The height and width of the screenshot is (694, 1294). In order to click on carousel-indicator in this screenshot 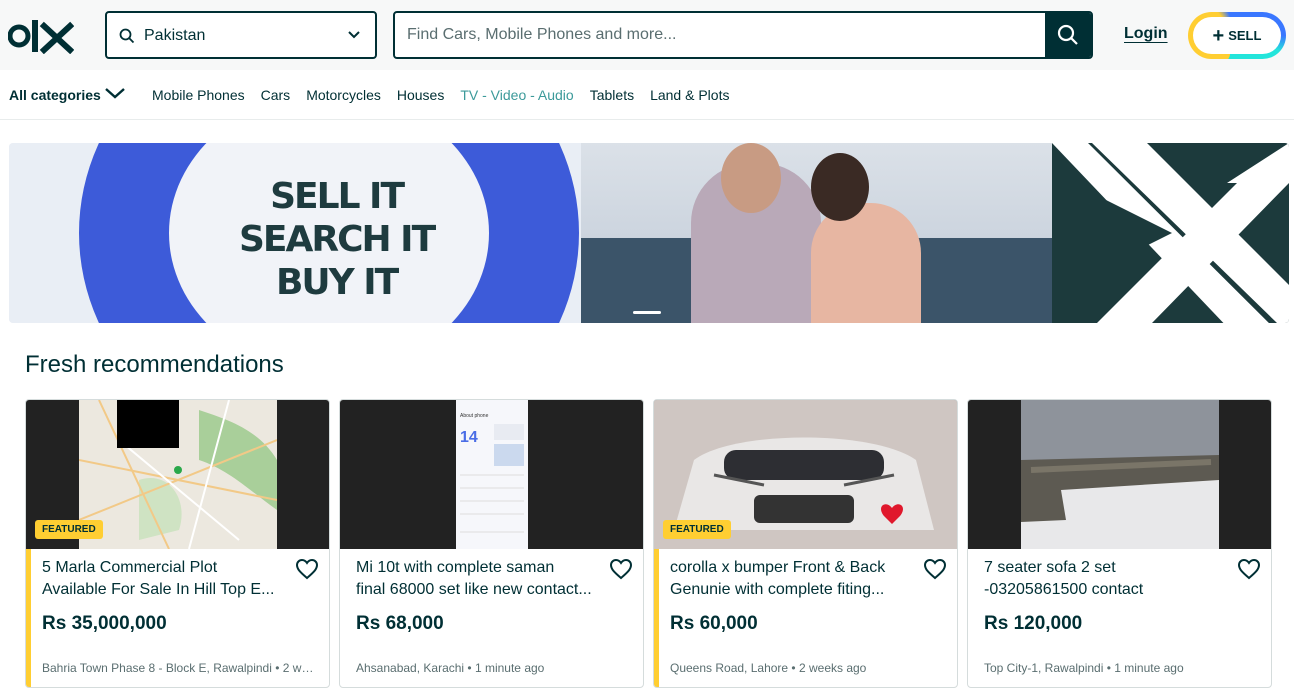, I will do `click(647, 312)`.